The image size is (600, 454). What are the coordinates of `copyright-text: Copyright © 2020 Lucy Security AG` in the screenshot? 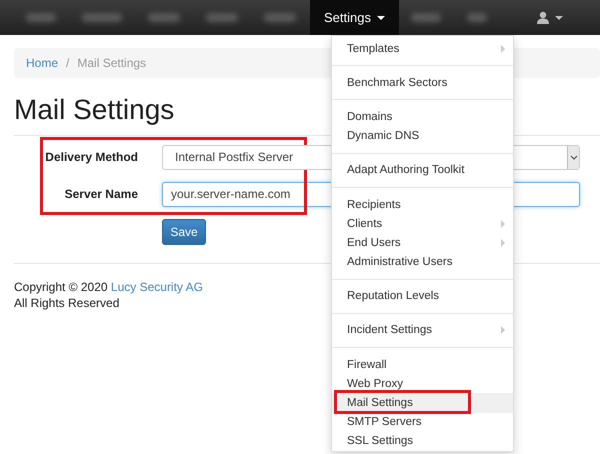 It's located at (108, 286).